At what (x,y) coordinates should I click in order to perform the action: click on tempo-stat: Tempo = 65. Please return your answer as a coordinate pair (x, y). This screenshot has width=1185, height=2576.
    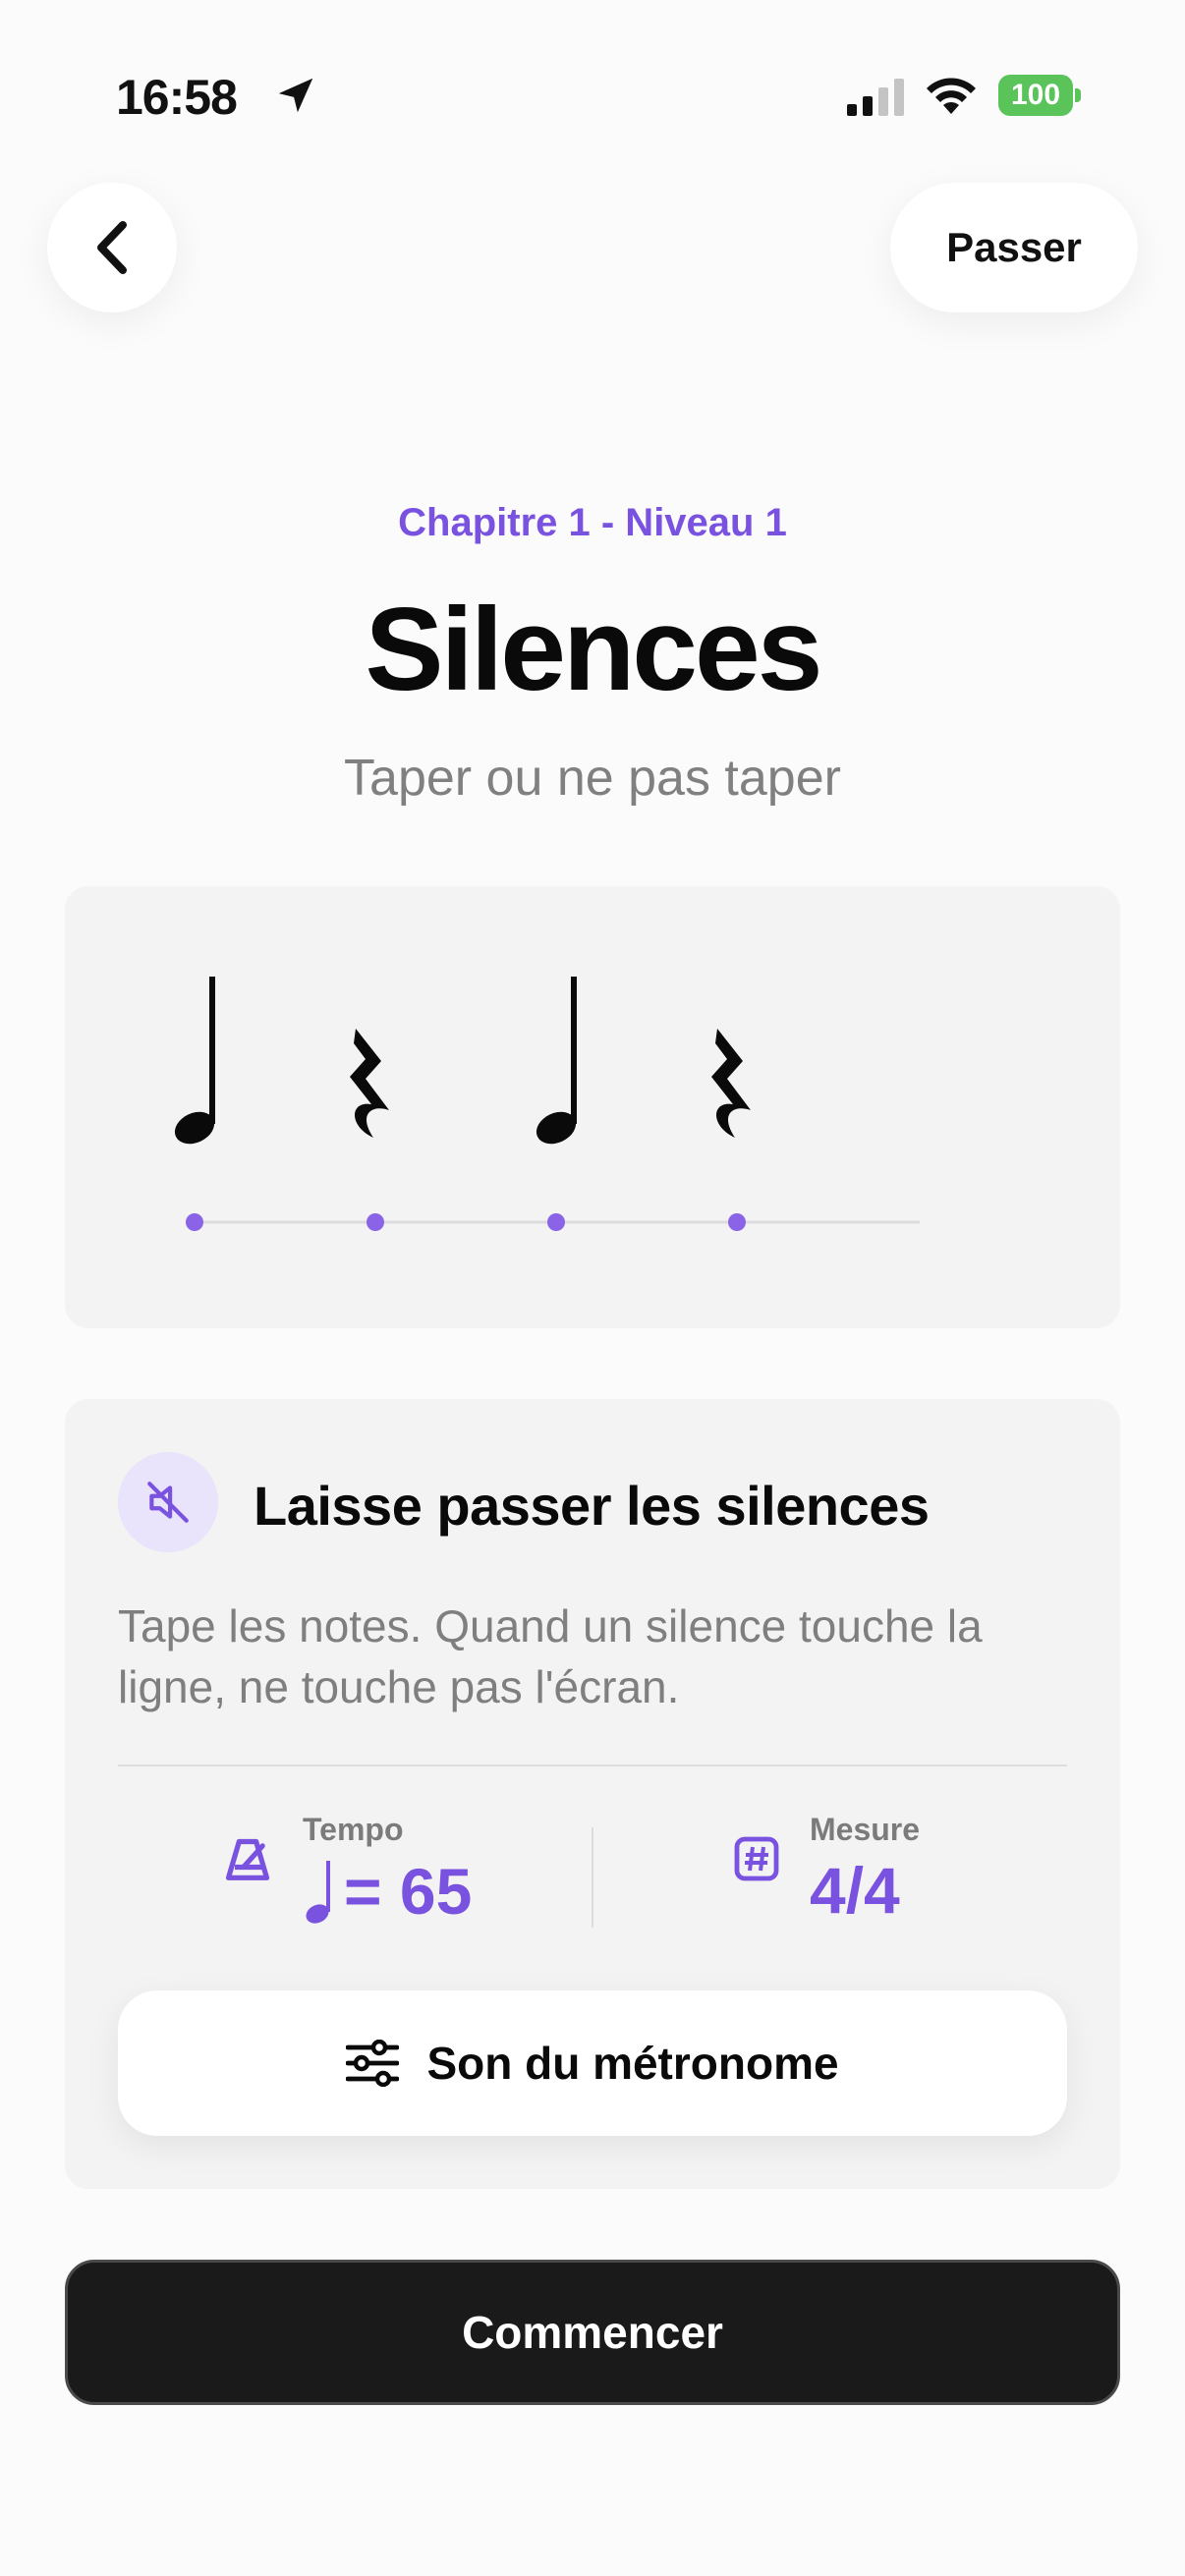
    Looking at the image, I should click on (384, 1871).